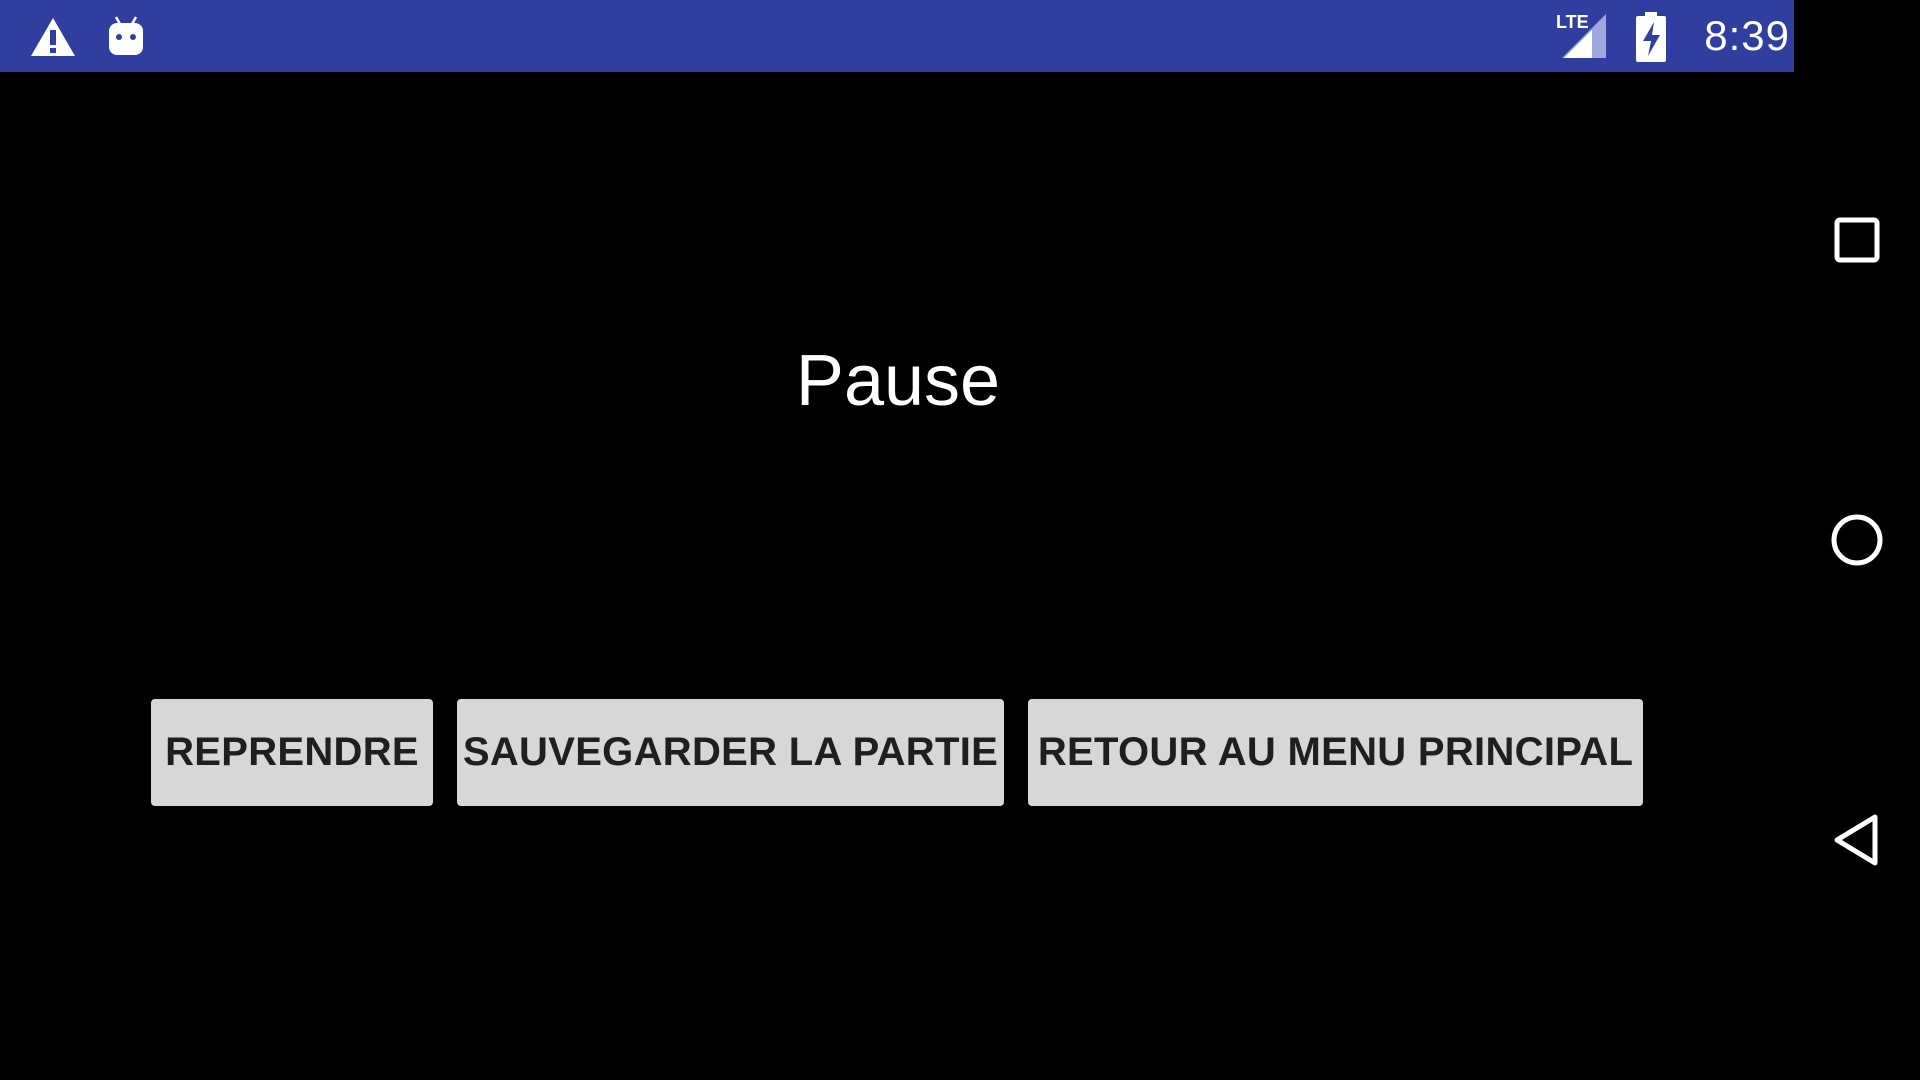  Describe the element at coordinates (730, 752) in the screenshot. I see `save-game-button: SAUVEGARDER LA PARTIE` at that location.